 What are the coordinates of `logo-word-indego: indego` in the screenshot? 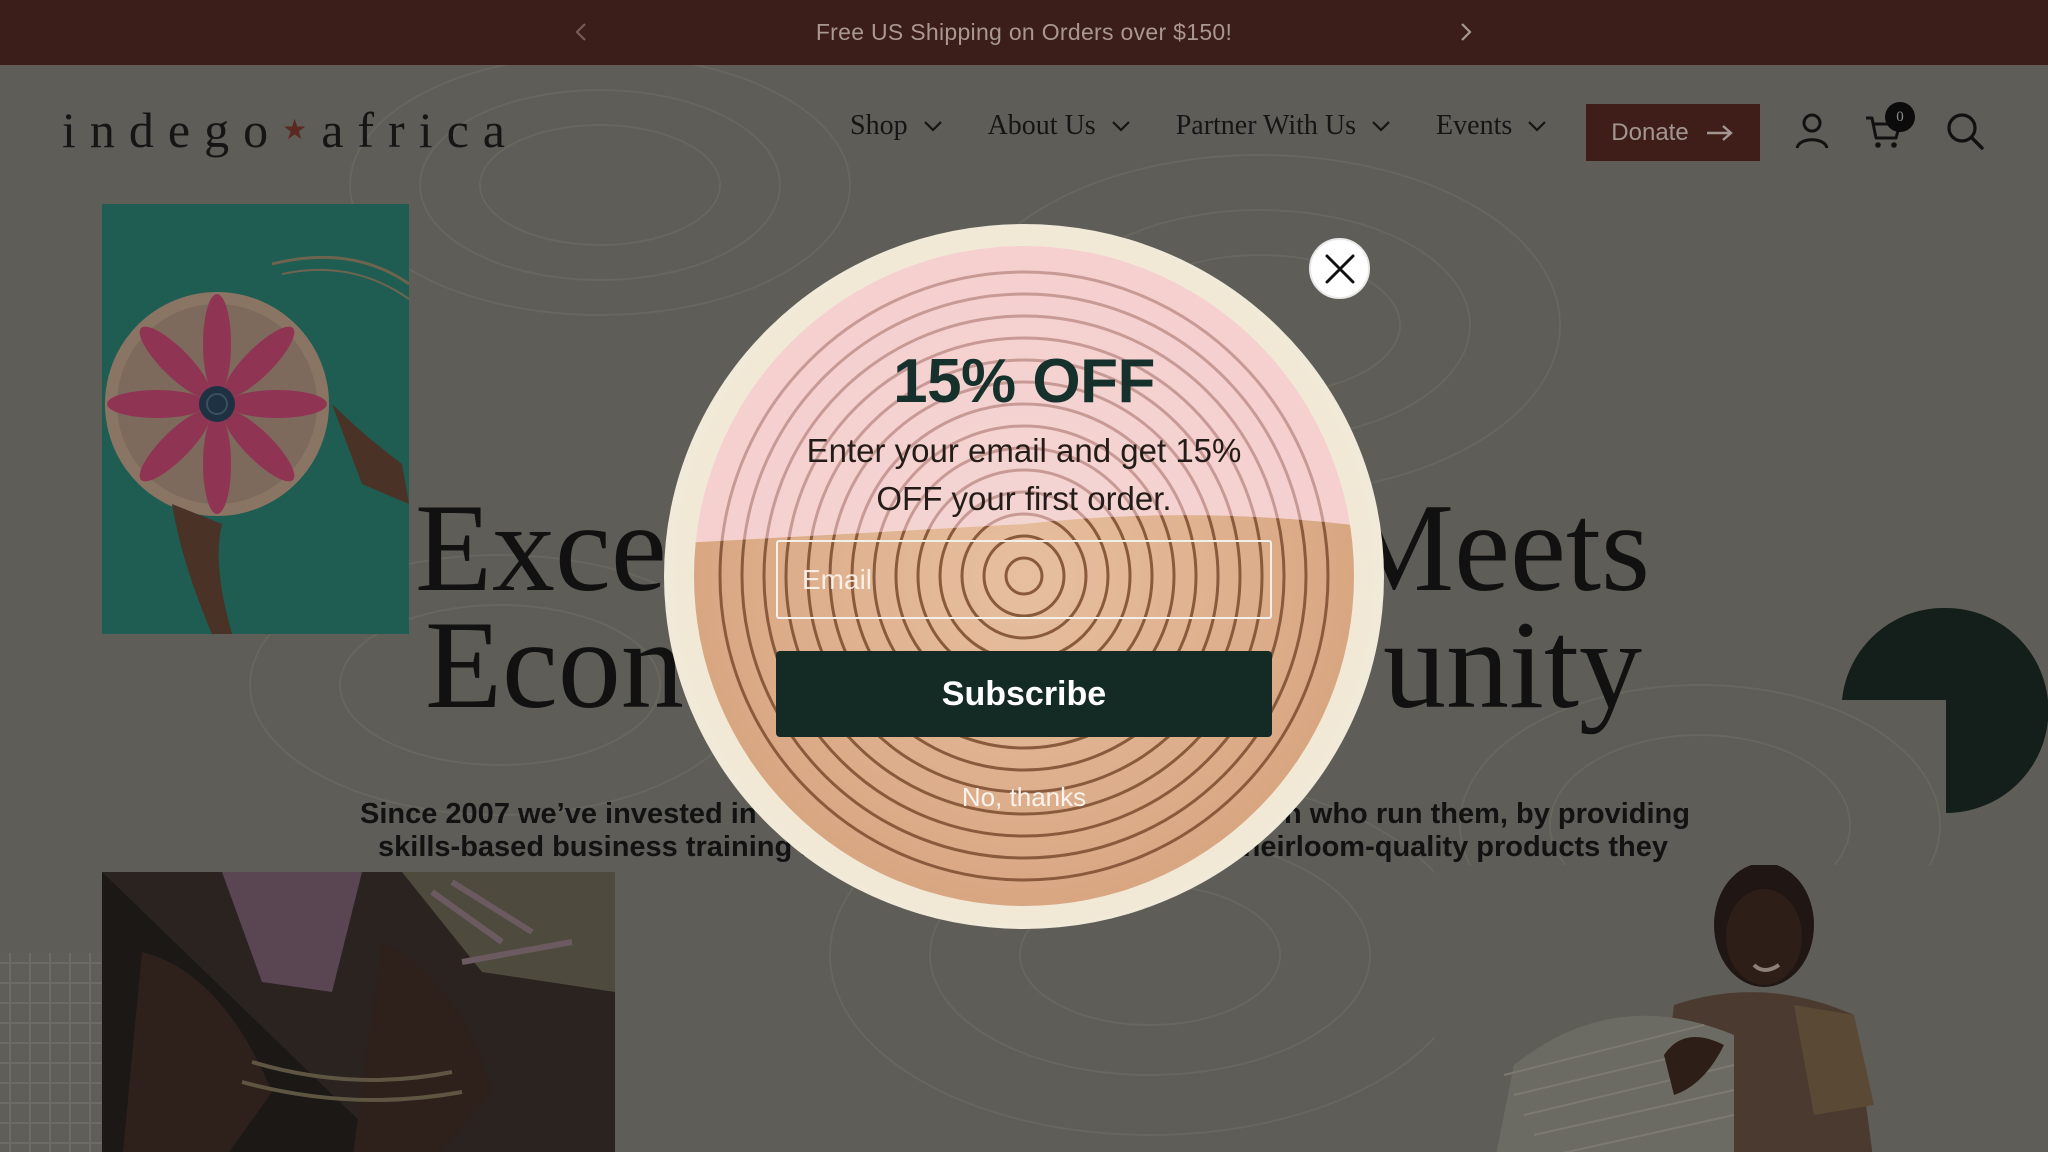 It's located at (172, 130).